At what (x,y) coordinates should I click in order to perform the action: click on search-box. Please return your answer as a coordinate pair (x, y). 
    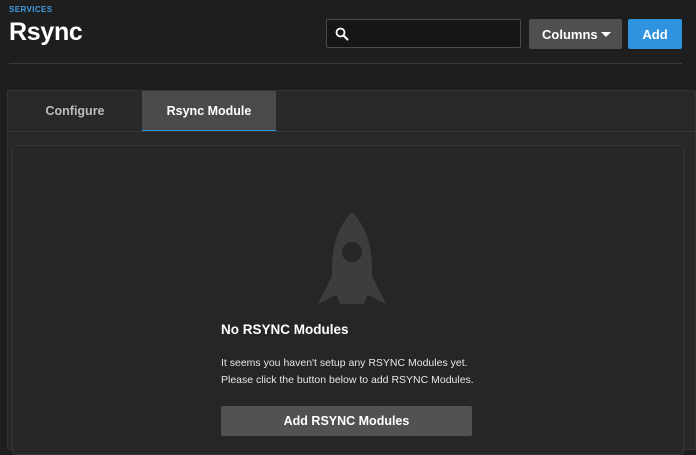
    Looking at the image, I should click on (423, 33).